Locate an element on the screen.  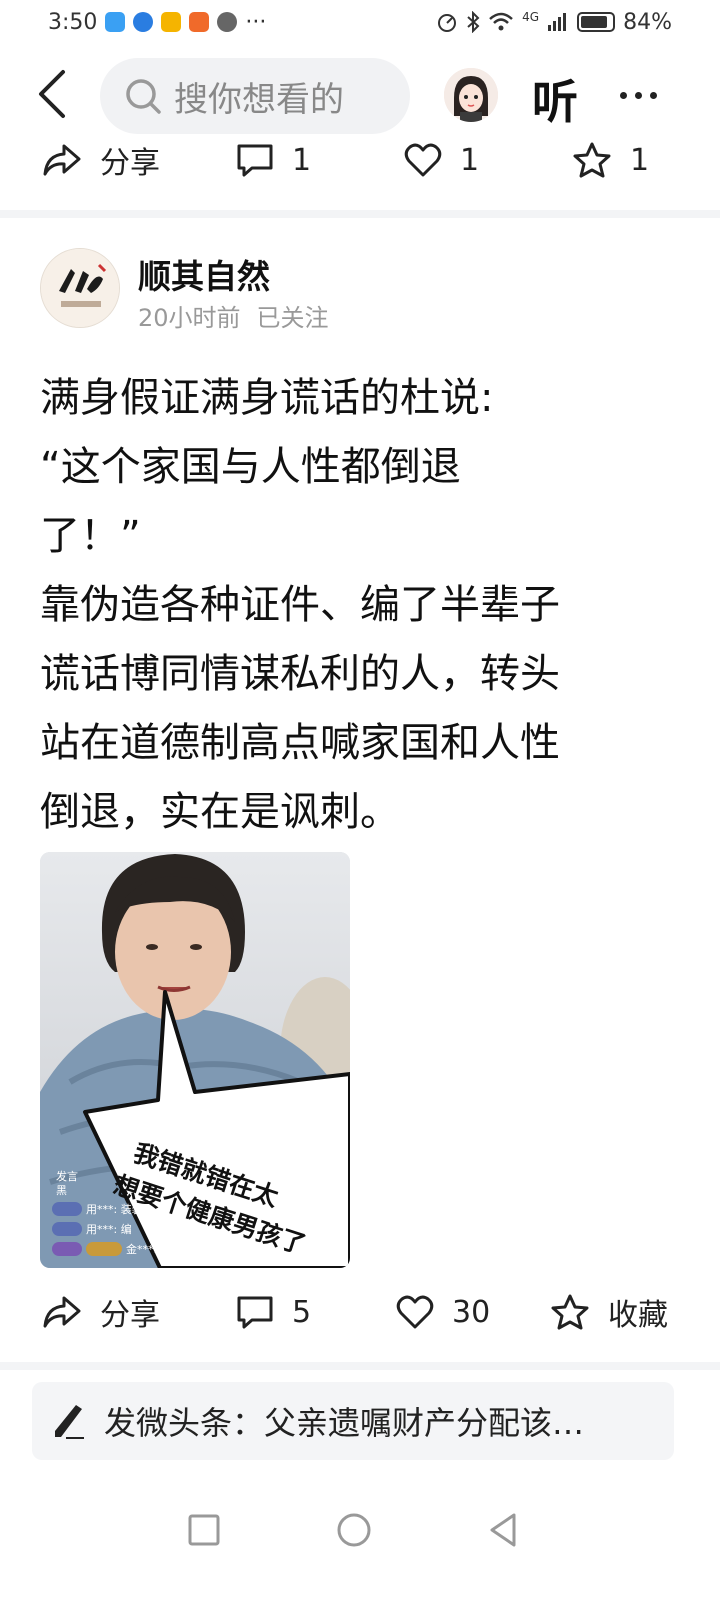
comment-button: 1 is located at coordinates (273, 160).